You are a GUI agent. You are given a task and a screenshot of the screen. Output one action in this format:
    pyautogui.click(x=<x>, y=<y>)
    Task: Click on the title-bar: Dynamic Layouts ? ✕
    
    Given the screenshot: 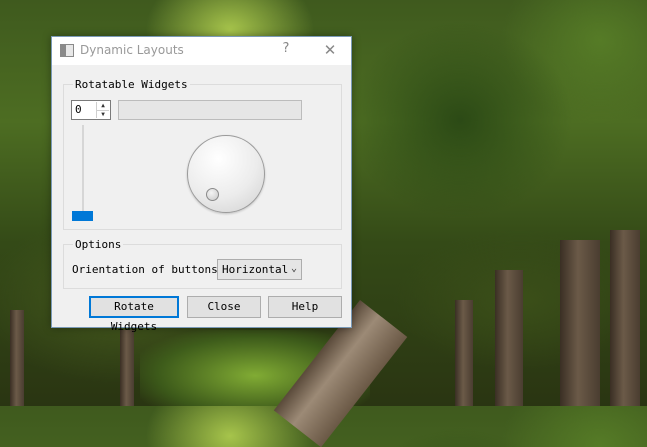 What is the action you would take?
    pyautogui.click(x=201, y=51)
    